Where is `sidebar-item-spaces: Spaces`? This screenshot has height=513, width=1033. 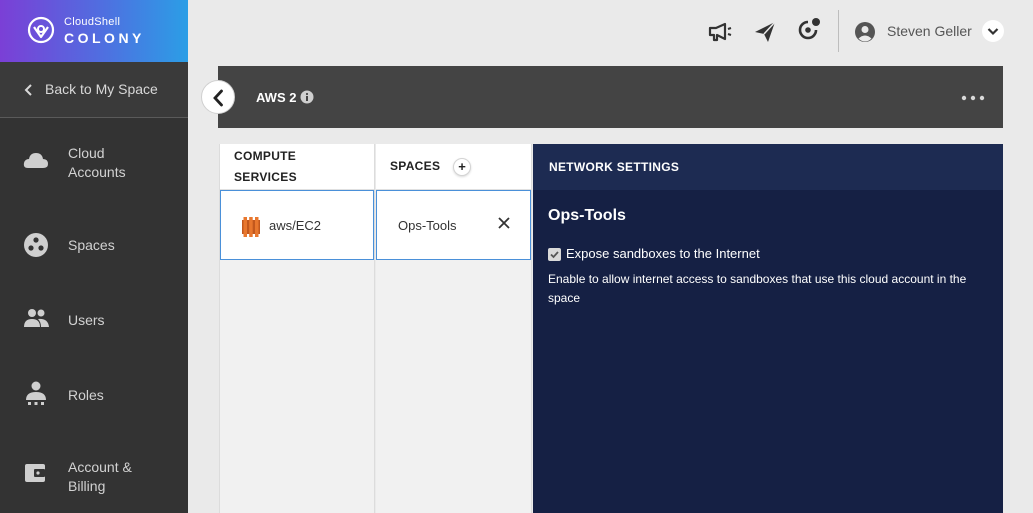 sidebar-item-spaces: Spaces is located at coordinates (94, 245).